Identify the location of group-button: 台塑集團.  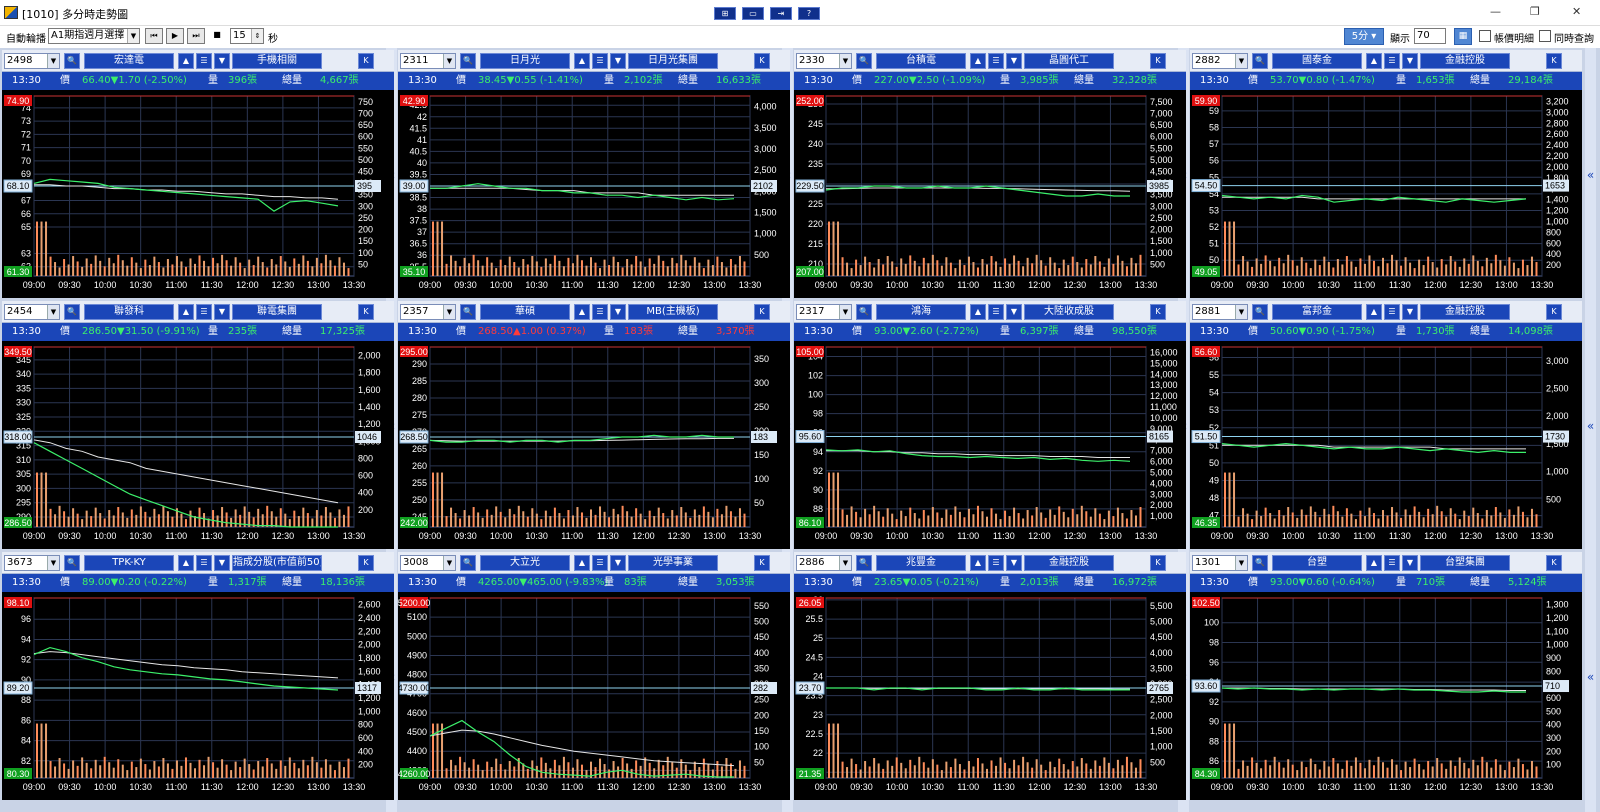
(1465, 563).